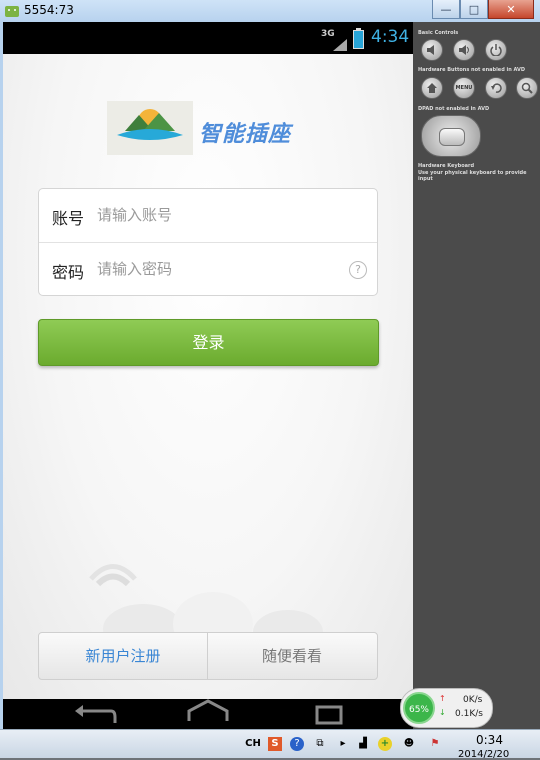 The width and height of the screenshot is (540, 760). Describe the element at coordinates (358, 38) in the screenshot. I see `battery-icon` at that location.